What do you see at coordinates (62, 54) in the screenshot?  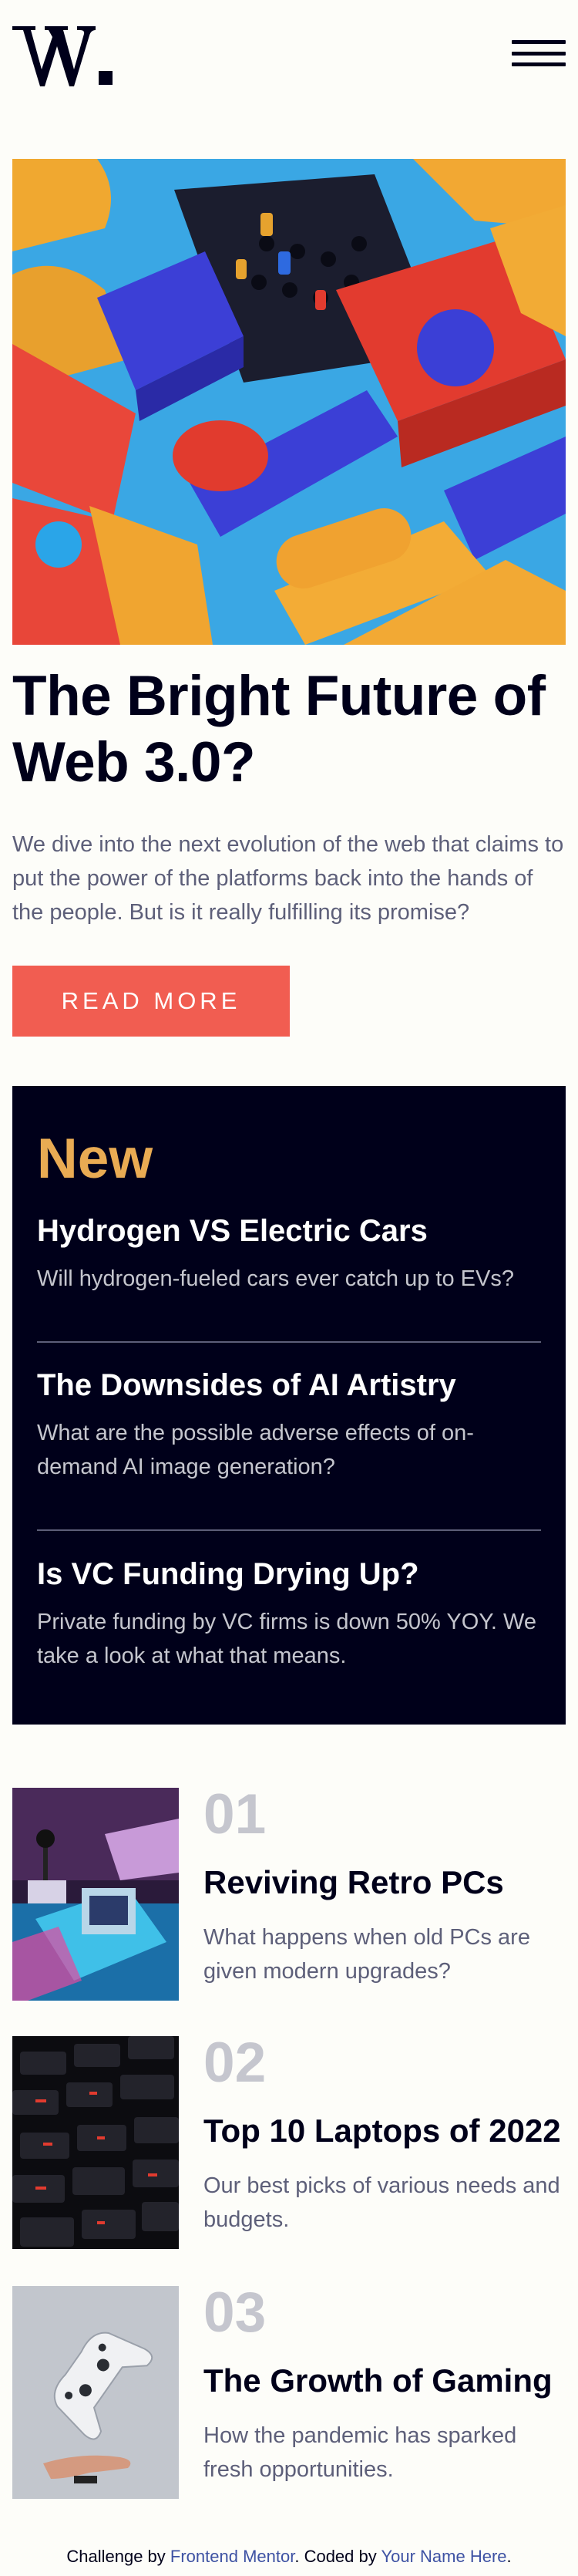 I see `logo-icon` at bounding box center [62, 54].